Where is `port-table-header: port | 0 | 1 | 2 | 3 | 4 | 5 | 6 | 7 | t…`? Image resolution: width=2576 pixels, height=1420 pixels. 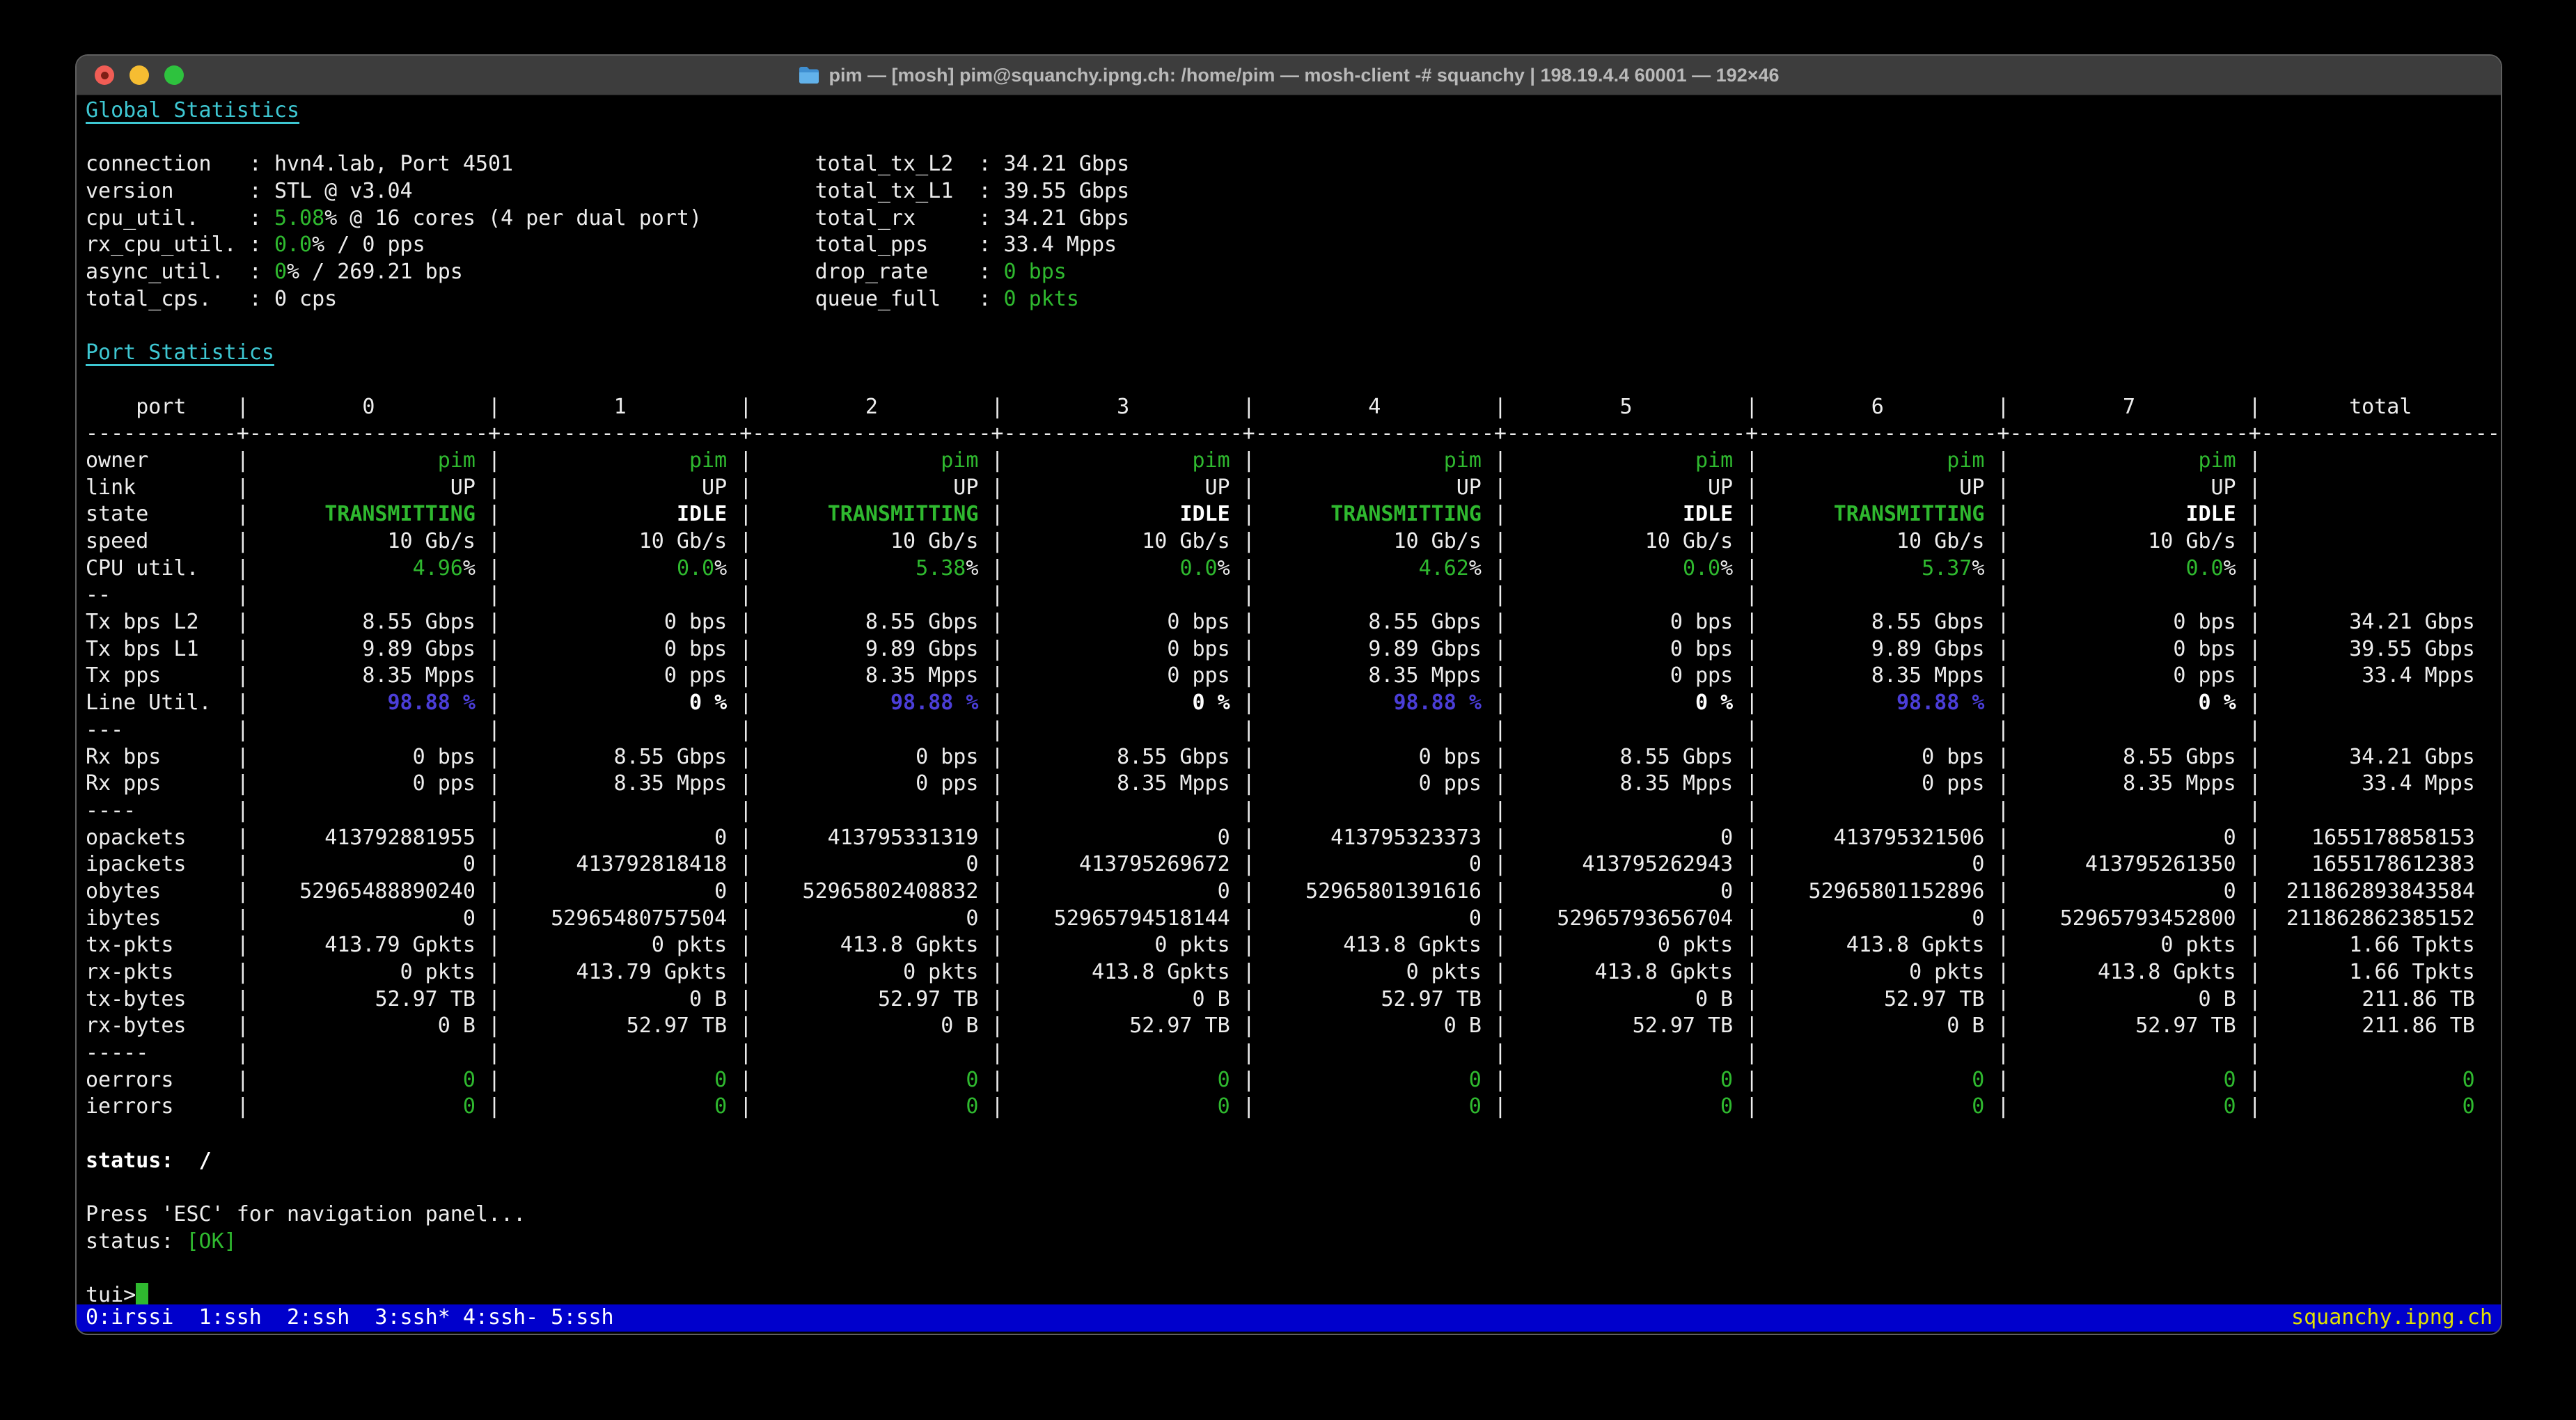 port-table-header: port | 0 | 1 | 2 | 3 | 4 | 5 | 6 | 7 | t… is located at coordinates (1293, 407).